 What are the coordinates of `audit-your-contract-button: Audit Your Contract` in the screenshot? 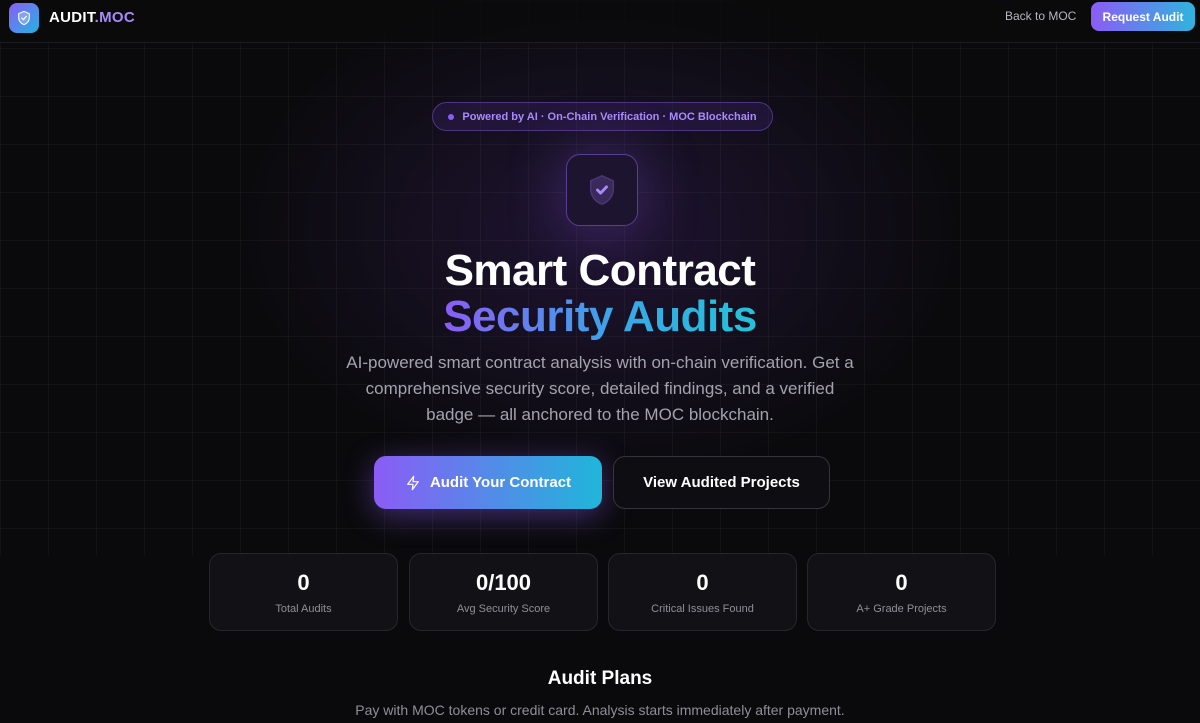 It's located at (488, 482).